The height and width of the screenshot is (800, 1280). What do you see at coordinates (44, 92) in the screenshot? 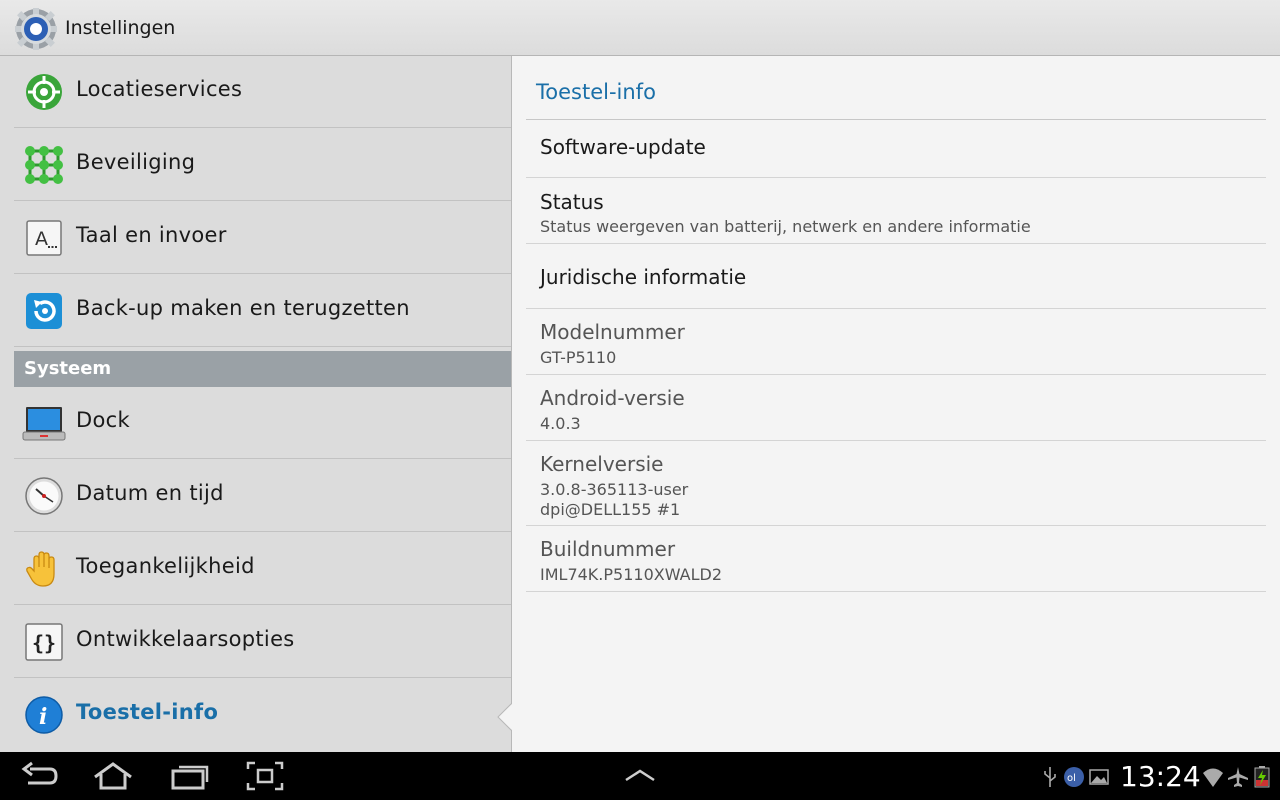
I see `location-target-icon` at bounding box center [44, 92].